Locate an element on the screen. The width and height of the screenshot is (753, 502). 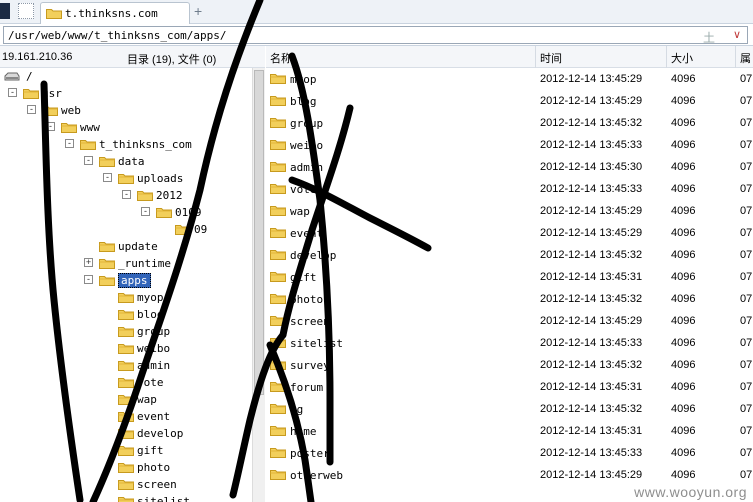
tree-node: - 0109 is located at coordinates (126, 212).